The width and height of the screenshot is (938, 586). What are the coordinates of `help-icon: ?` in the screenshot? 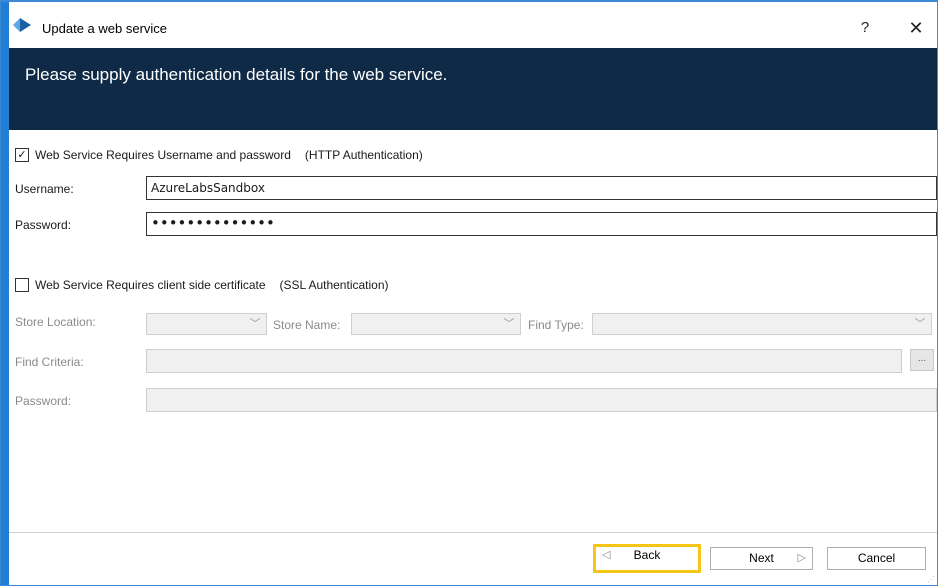 It's located at (865, 28).